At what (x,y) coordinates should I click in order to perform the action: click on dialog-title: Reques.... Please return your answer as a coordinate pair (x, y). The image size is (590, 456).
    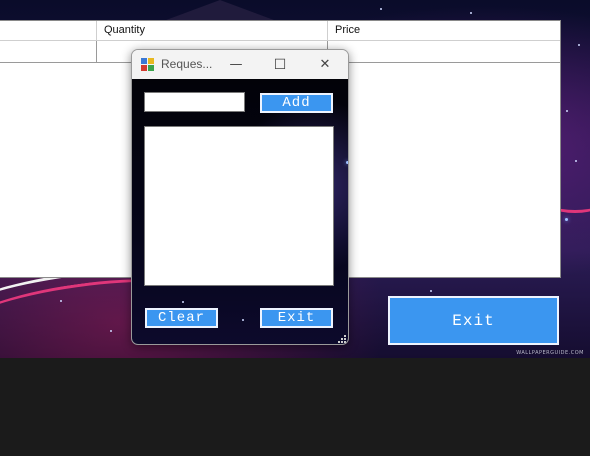
    Looking at the image, I should click on (187, 64).